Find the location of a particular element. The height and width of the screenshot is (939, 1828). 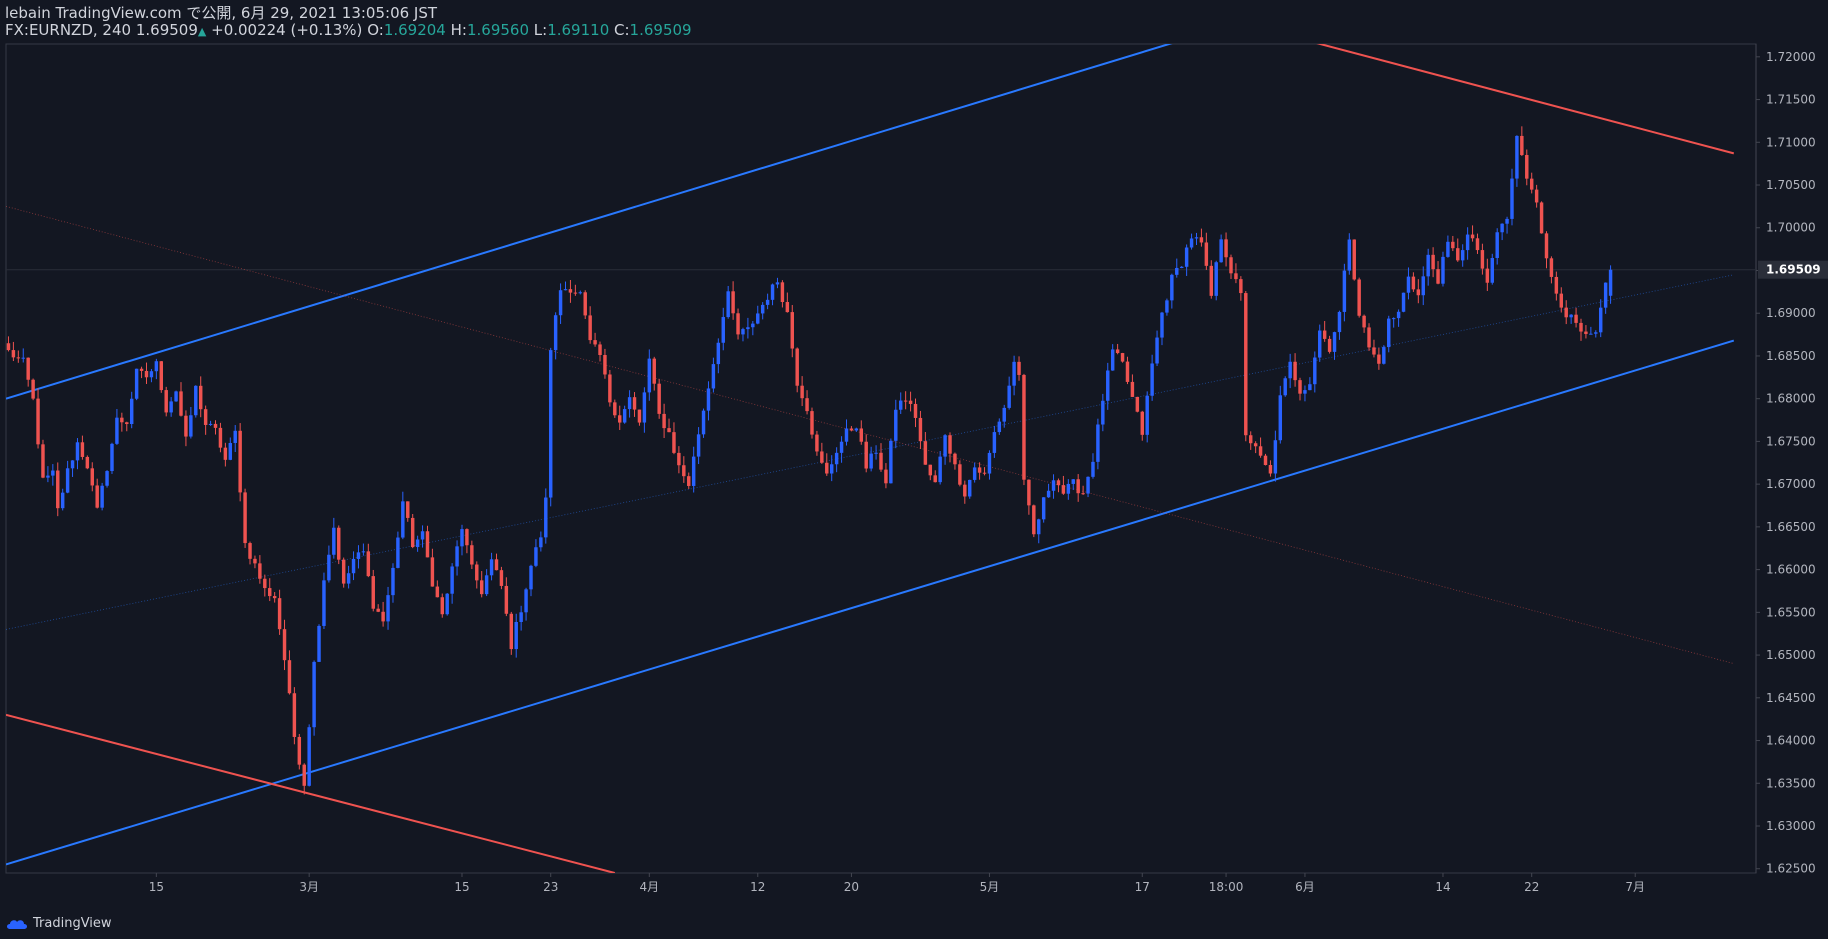

x-tick-label: 20 is located at coordinates (851, 887).